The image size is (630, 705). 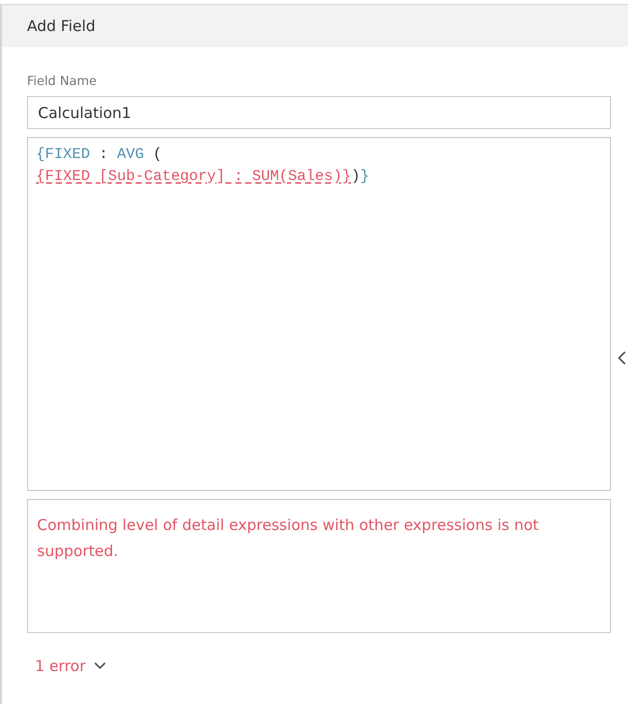 What do you see at coordinates (66, 666) in the screenshot?
I see `error-count-toggle: 1 error` at bounding box center [66, 666].